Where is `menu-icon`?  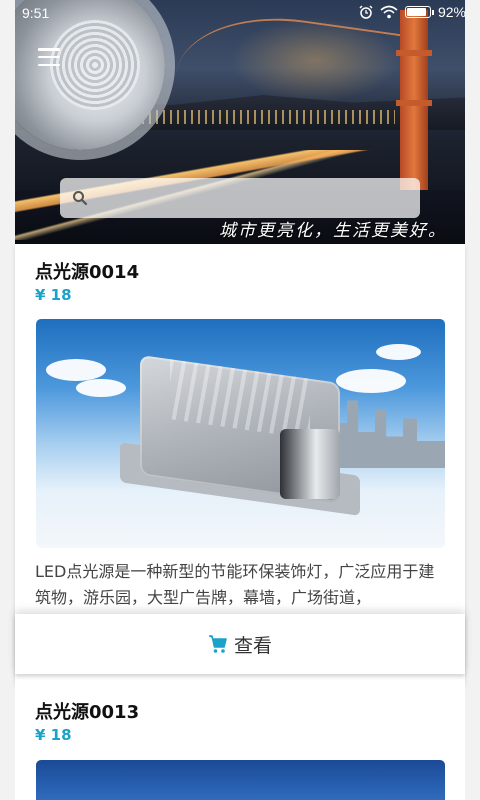
menu-icon is located at coordinates (49, 57).